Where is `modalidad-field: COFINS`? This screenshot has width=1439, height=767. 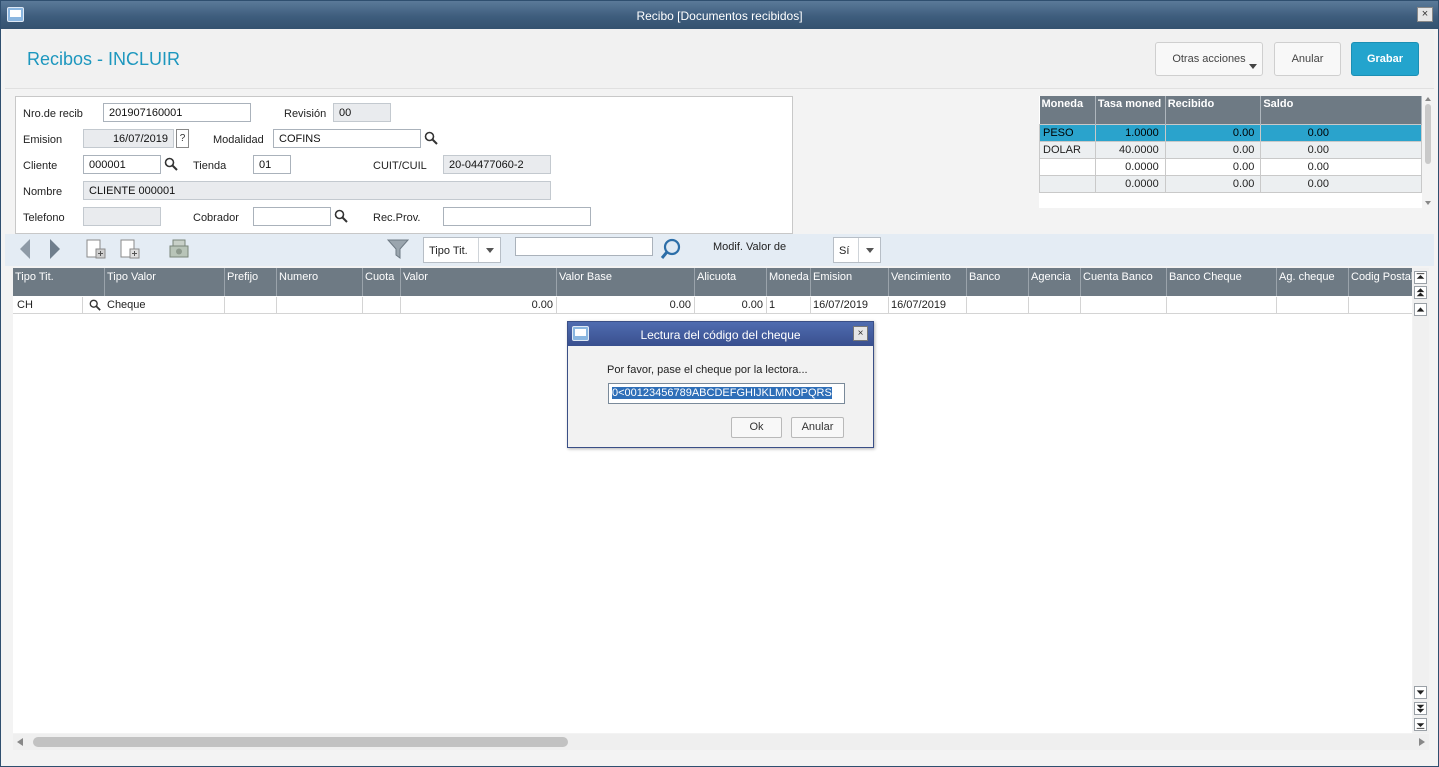
modalidad-field: COFINS is located at coordinates (347, 138).